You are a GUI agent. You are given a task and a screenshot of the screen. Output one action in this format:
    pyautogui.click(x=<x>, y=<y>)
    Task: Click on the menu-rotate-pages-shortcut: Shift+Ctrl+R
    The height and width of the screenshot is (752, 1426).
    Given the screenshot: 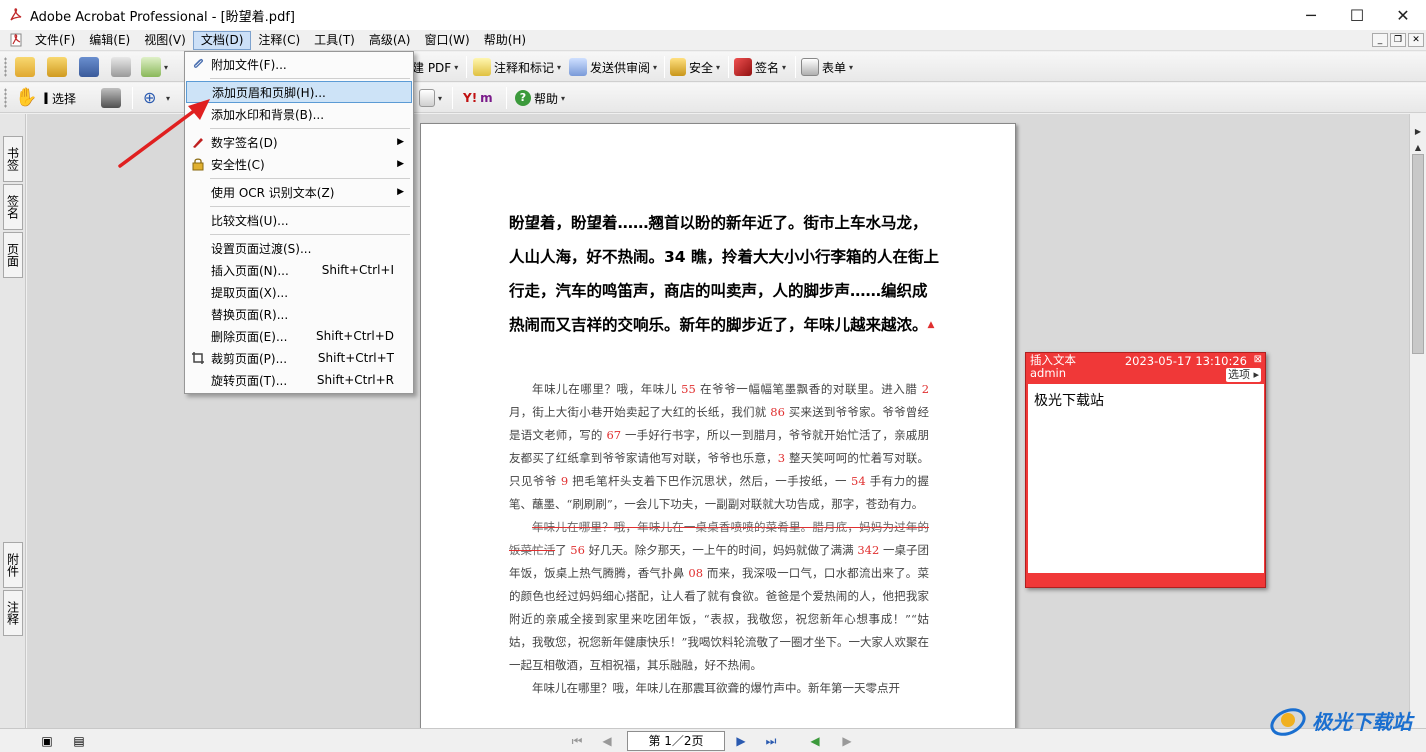 What is the action you would take?
    pyautogui.click(x=355, y=380)
    